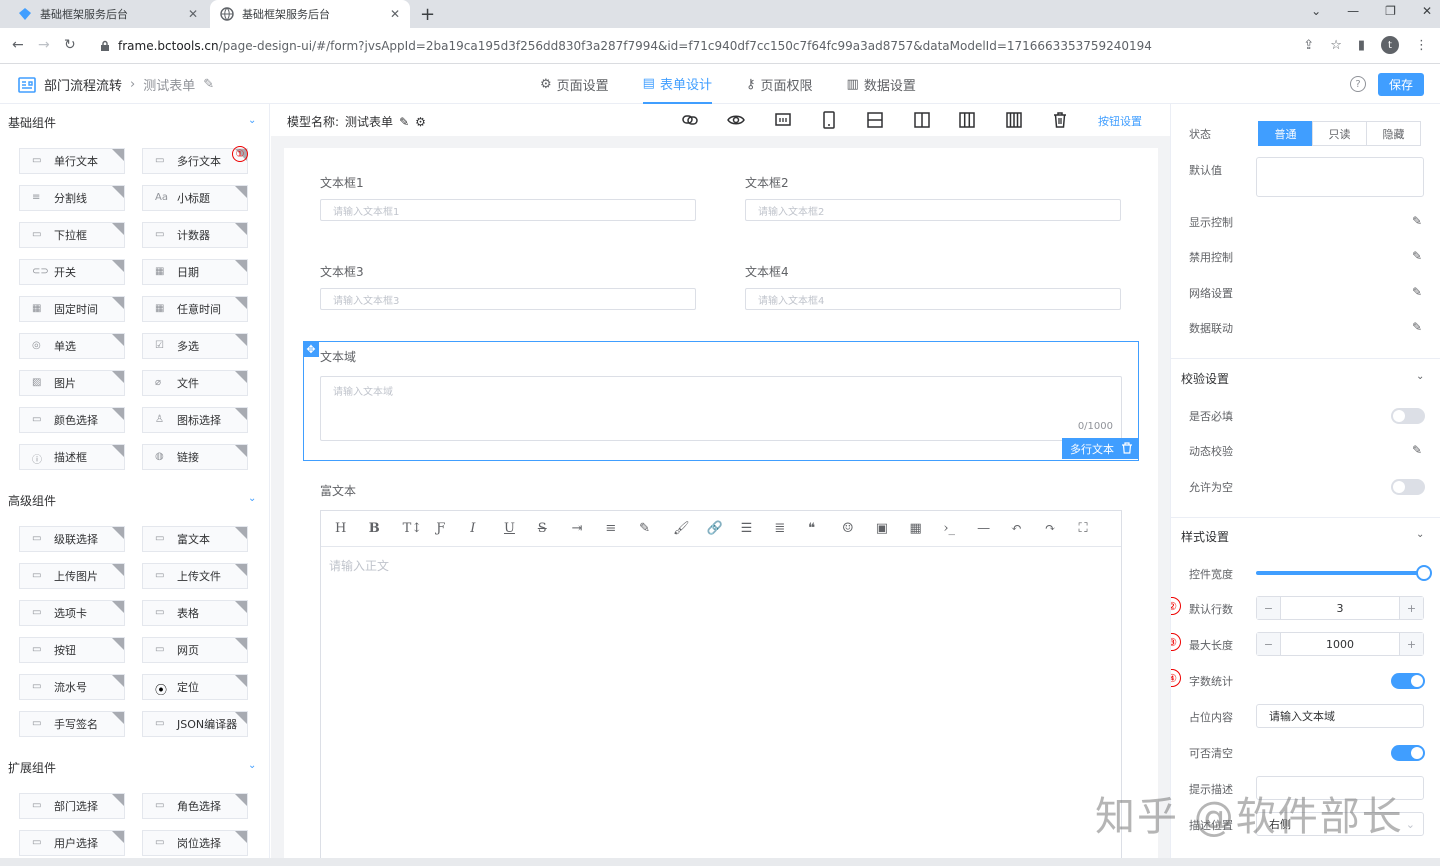 Image resolution: width=1440 pixels, height=866 pixels. What do you see at coordinates (195, 843) in the screenshot?
I see `palette-item: ▭ 岗位选择` at bounding box center [195, 843].